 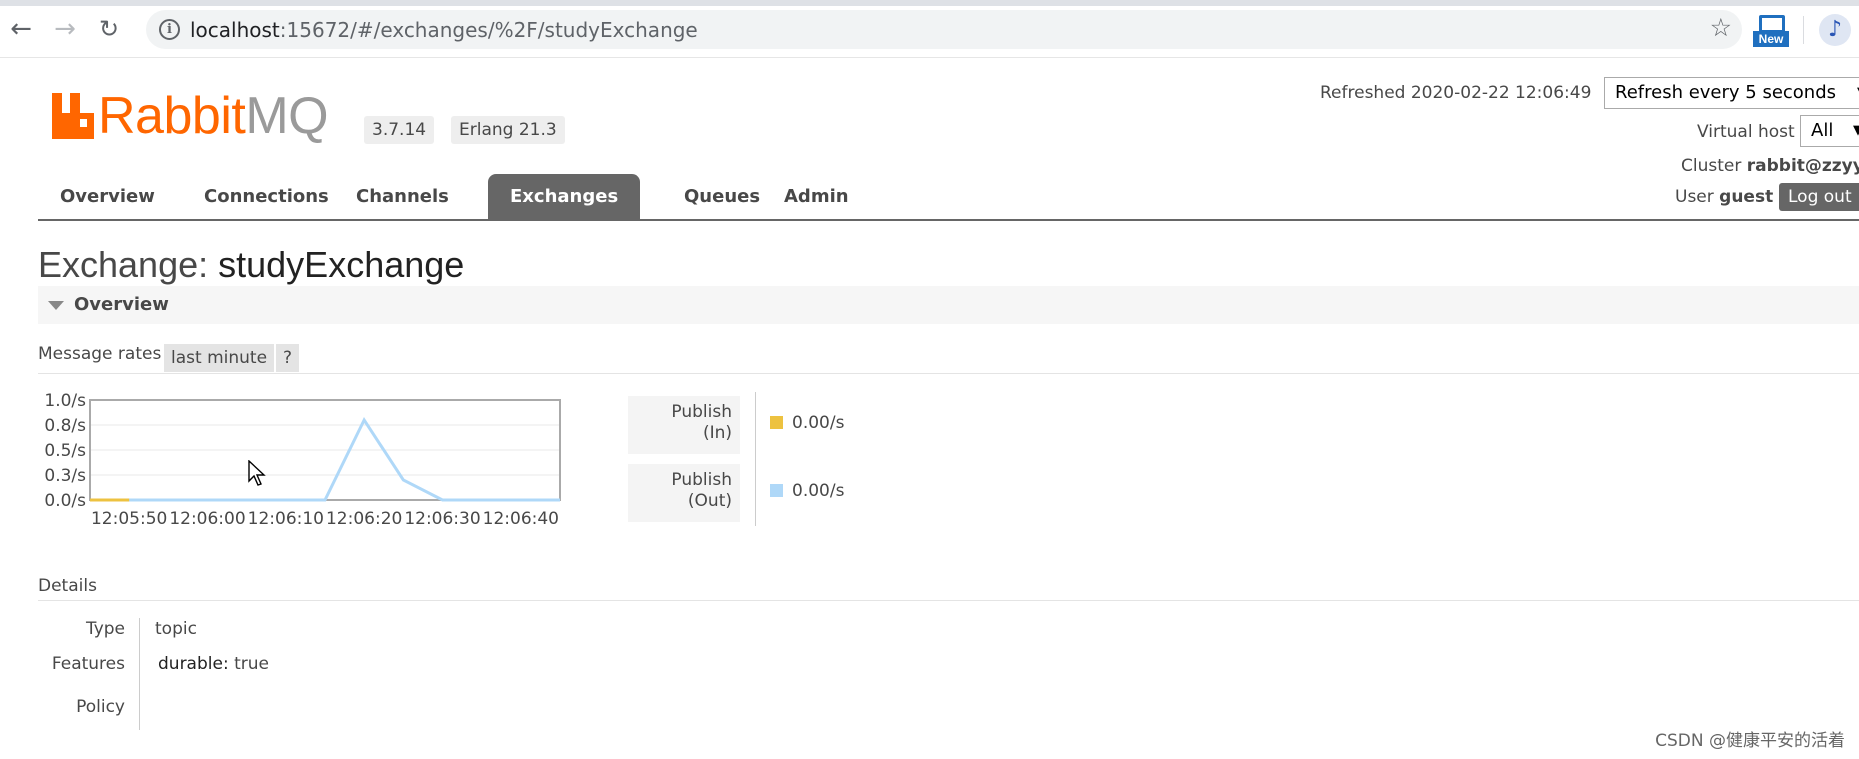 What do you see at coordinates (508, 130) in the screenshot?
I see `erlang-badge: Erlang 21.3` at bounding box center [508, 130].